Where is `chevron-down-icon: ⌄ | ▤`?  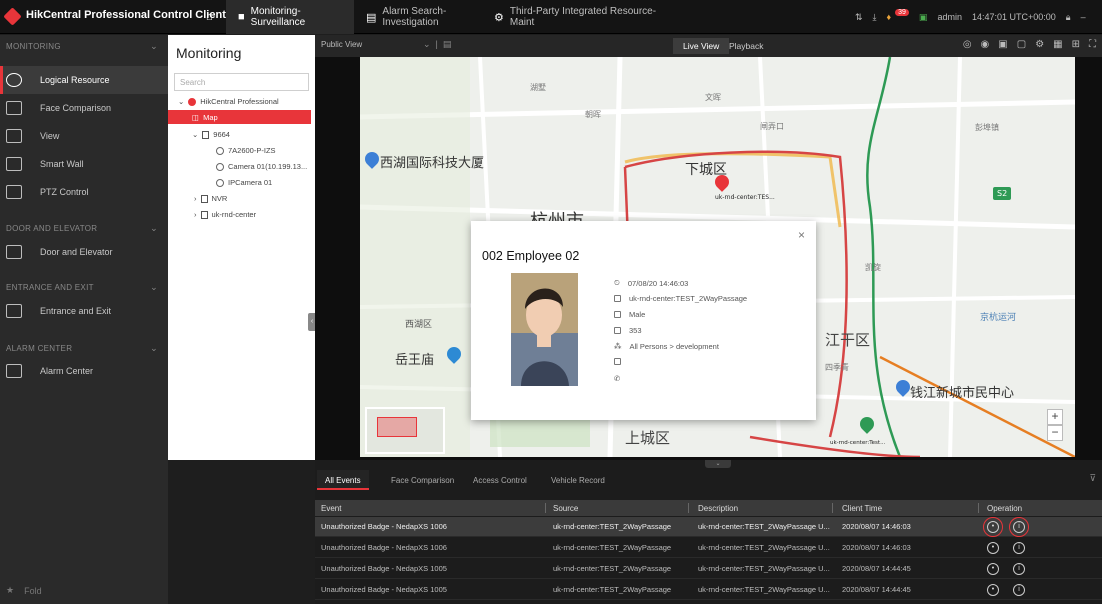
chevron-down-icon: ⌄ | ▤ is located at coordinates (437, 44).